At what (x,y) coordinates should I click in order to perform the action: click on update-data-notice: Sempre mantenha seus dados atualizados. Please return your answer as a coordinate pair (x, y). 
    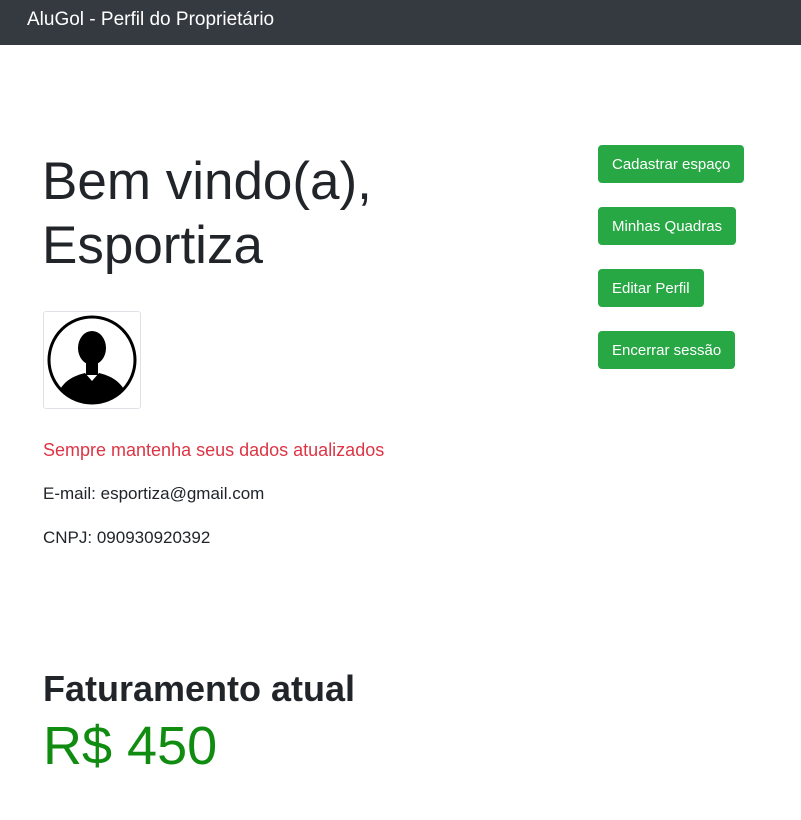
    Looking at the image, I should click on (214, 450).